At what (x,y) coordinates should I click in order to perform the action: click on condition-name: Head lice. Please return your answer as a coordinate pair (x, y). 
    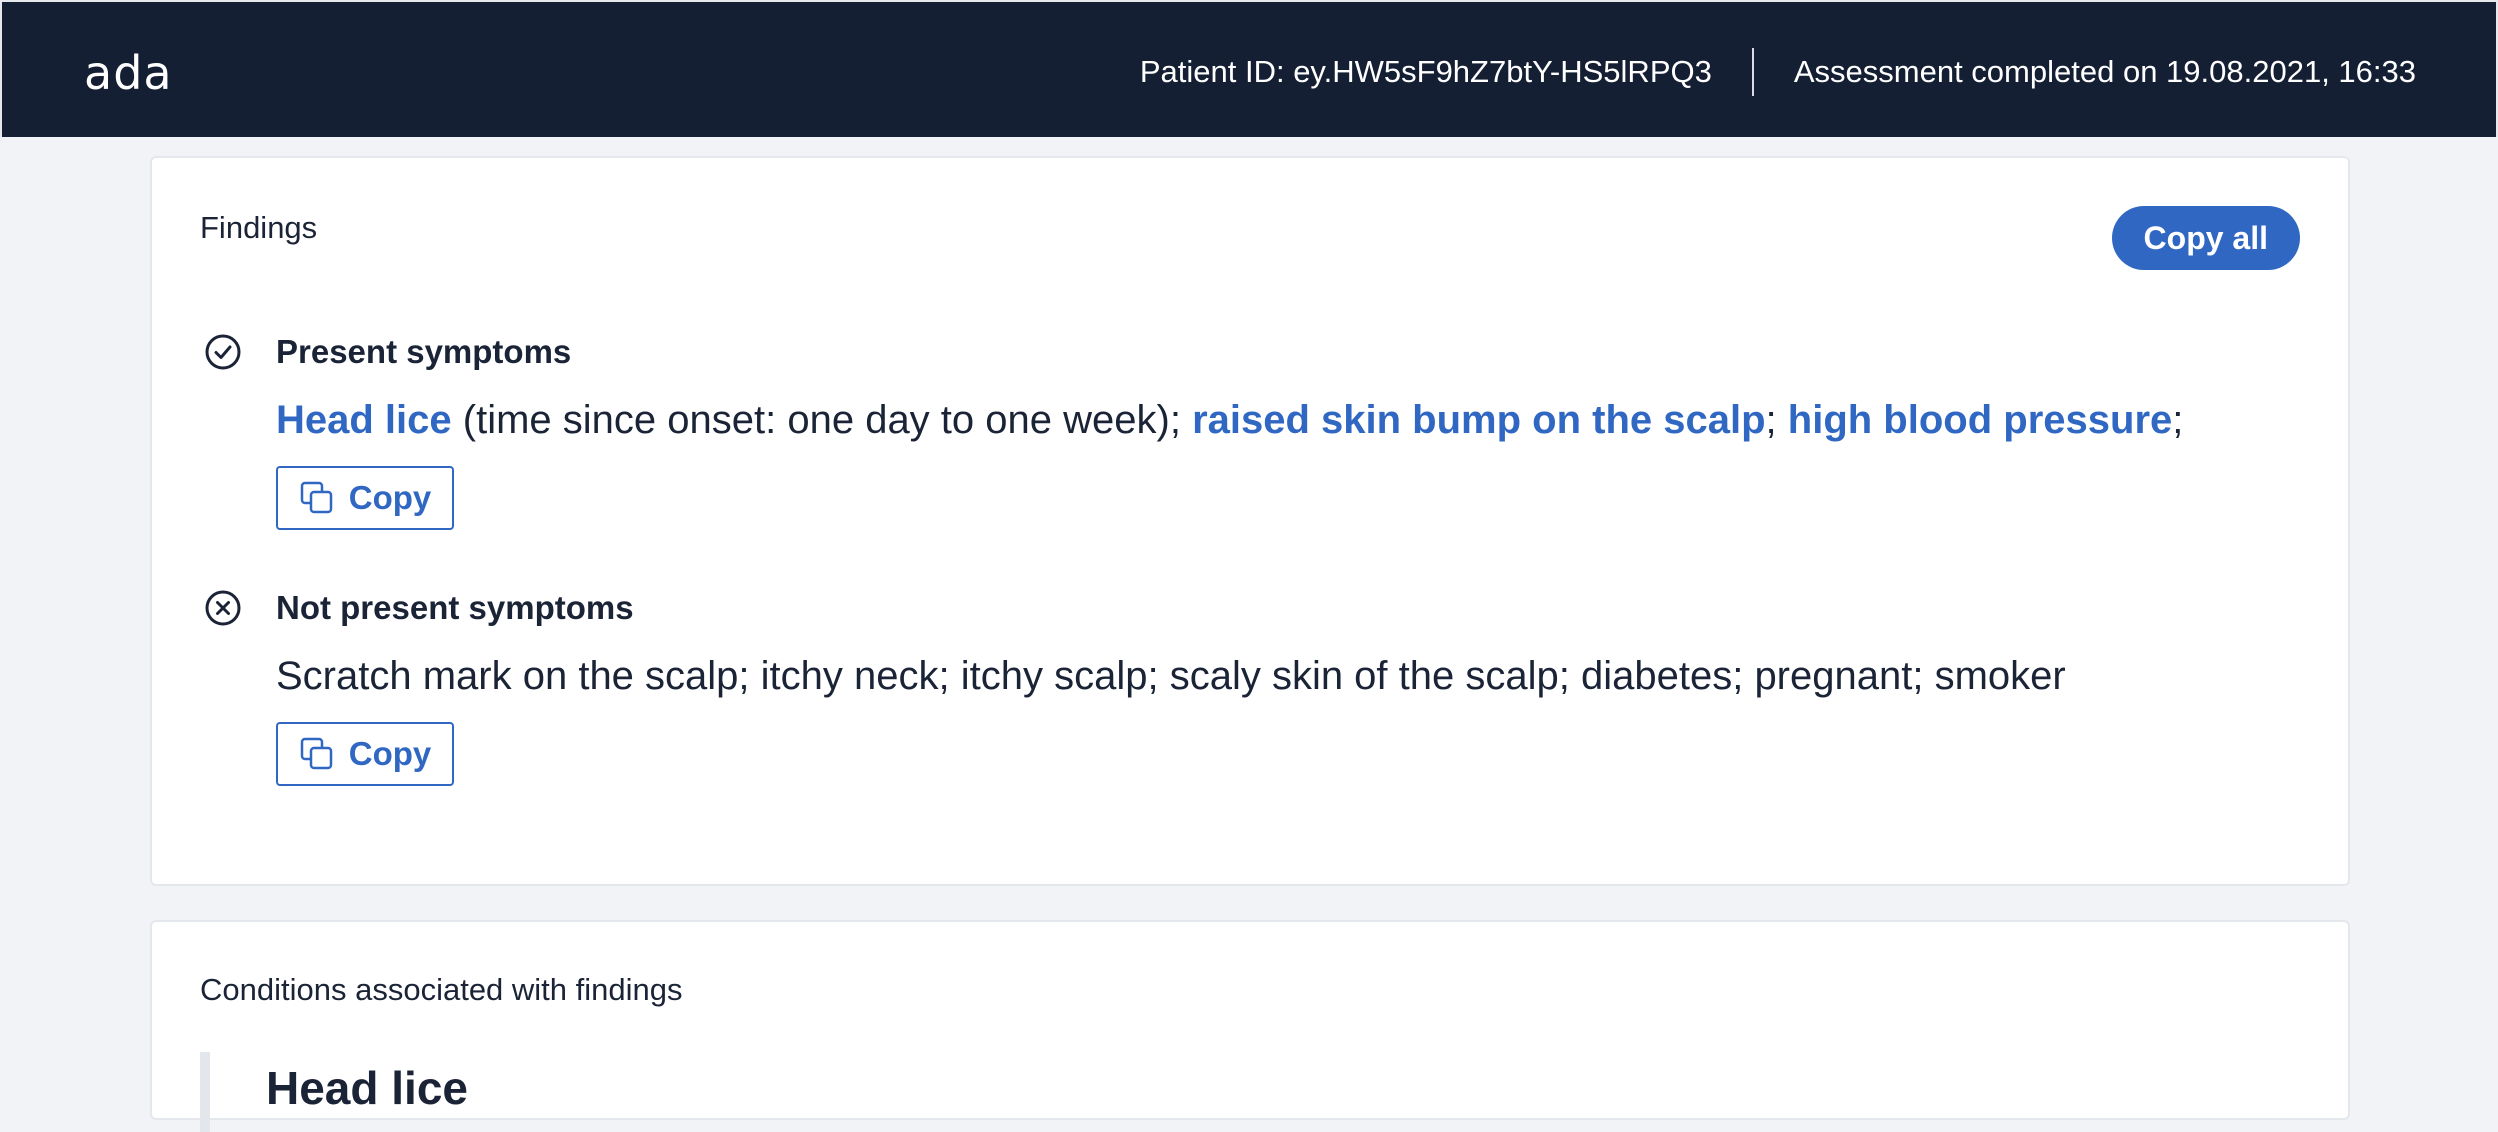
    Looking at the image, I should click on (367, 1088).